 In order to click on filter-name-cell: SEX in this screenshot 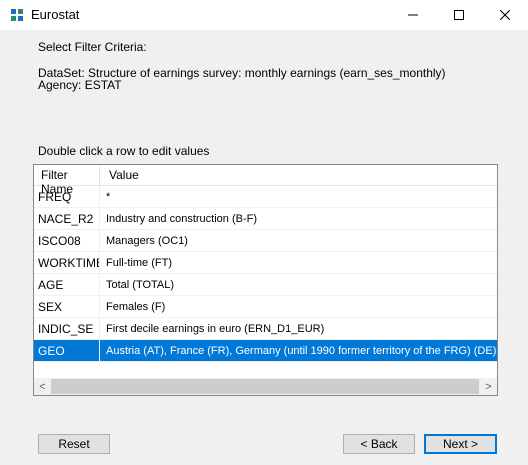, I will do `click(67, 307)`.